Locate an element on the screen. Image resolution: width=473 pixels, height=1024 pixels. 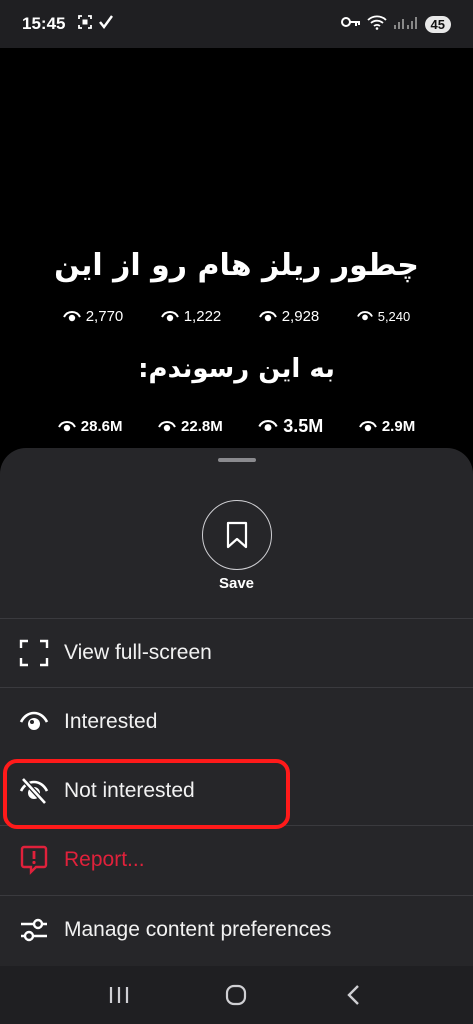
bookmark-icon is located at coordinates (237, 535).